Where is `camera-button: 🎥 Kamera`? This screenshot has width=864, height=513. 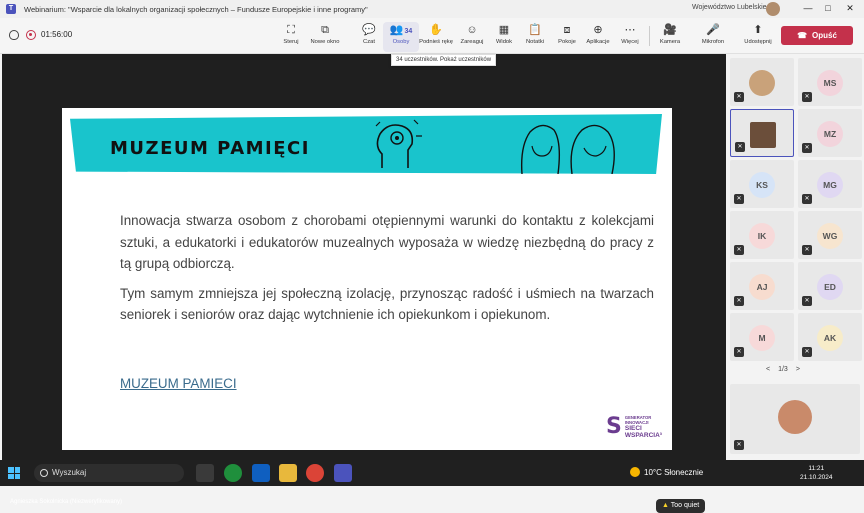
camera-button: 🎥 Kamera is located at coordinates (670, 37).